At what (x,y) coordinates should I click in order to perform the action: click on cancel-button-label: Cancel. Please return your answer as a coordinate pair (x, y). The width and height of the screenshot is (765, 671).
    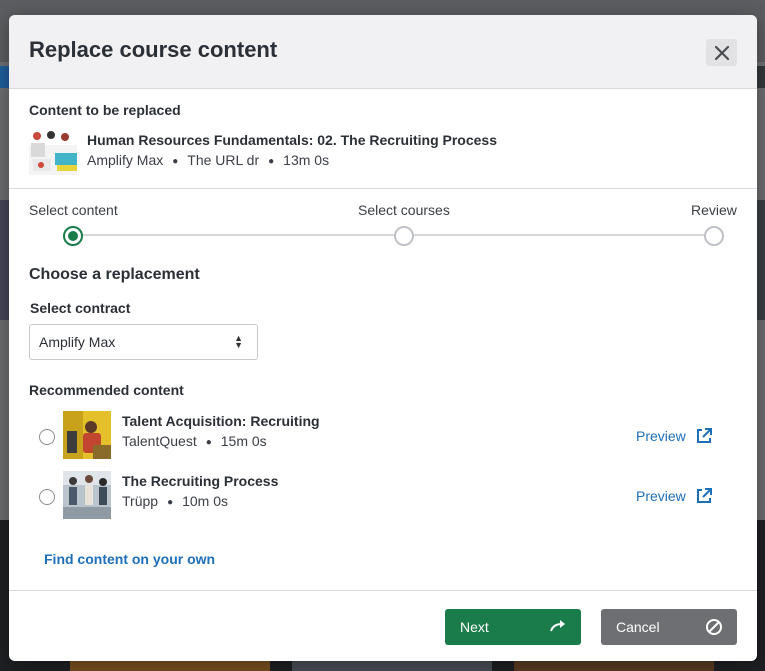
    Looking at the image, I should click on (638, 627).